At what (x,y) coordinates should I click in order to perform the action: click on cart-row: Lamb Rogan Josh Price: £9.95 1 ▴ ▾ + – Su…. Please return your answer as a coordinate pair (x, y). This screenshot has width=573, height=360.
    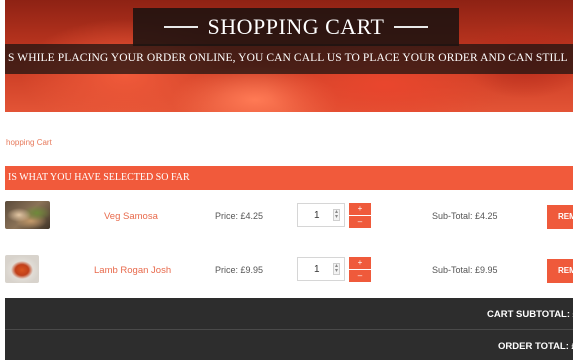
    Looking at the image, I should click on (289, 272).